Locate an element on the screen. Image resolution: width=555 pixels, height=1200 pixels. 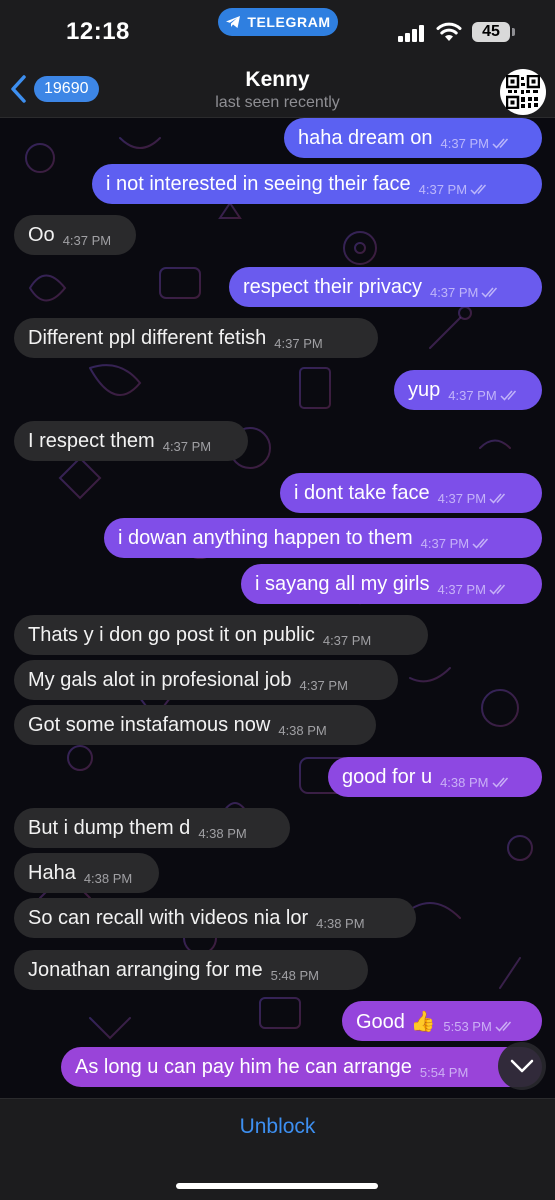
chat-title: Kenny is located at coordinates (277, 80).